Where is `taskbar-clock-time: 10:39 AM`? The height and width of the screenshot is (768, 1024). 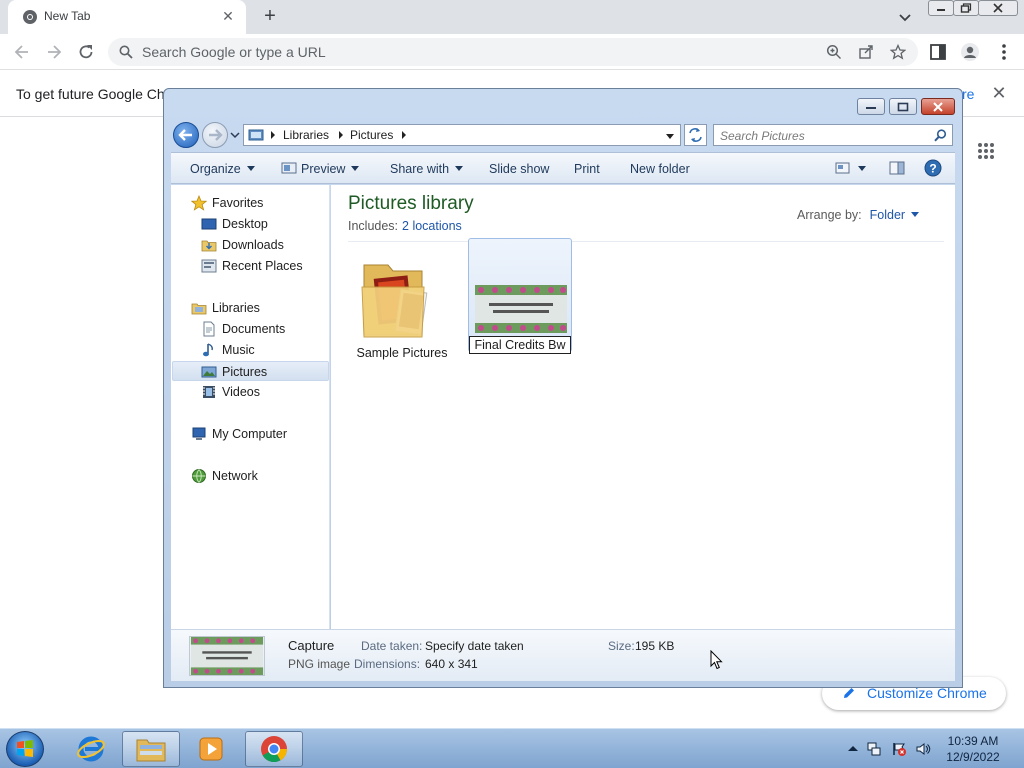
taskbar-clock-time: 10:39 AM is located at coordinates (973, 741).